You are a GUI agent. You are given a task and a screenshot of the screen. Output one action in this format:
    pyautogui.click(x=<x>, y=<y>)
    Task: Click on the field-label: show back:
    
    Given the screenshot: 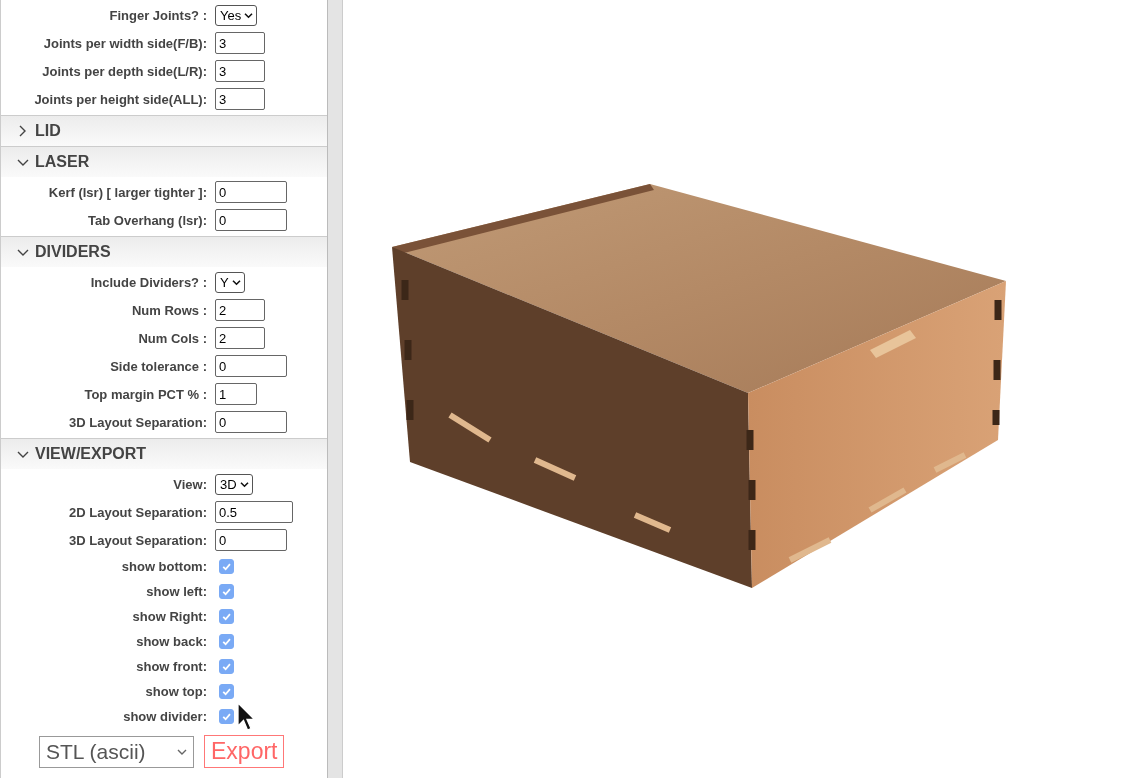 What is the action you would take?
    pyautogui.click(x=171, y=641)
    